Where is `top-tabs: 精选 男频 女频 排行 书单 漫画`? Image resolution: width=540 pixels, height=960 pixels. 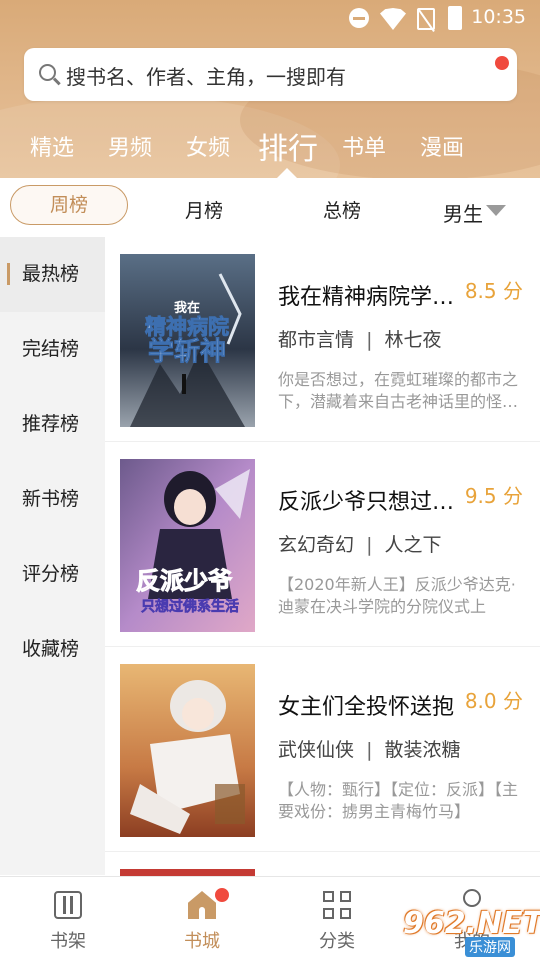
top-tabs: 精选 男频 女频 排行 书单 漫画 is located at coordinates (270, 147).